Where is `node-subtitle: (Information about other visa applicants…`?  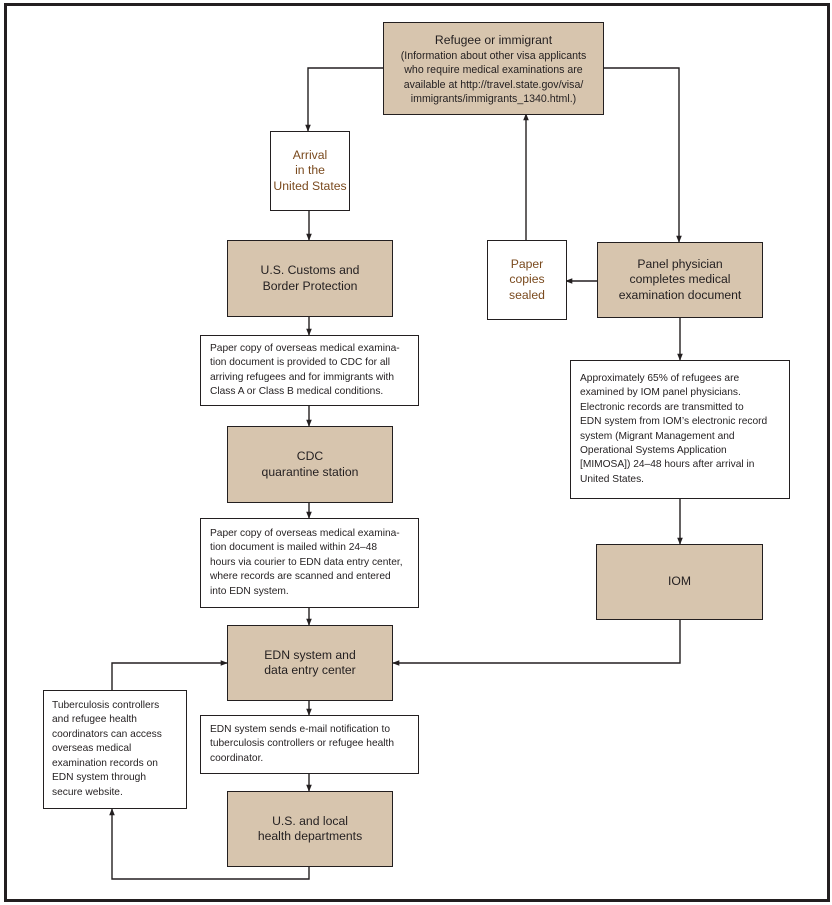 node-subtitle: (Information about other visa applicants… is located at coordinates (493, 77).